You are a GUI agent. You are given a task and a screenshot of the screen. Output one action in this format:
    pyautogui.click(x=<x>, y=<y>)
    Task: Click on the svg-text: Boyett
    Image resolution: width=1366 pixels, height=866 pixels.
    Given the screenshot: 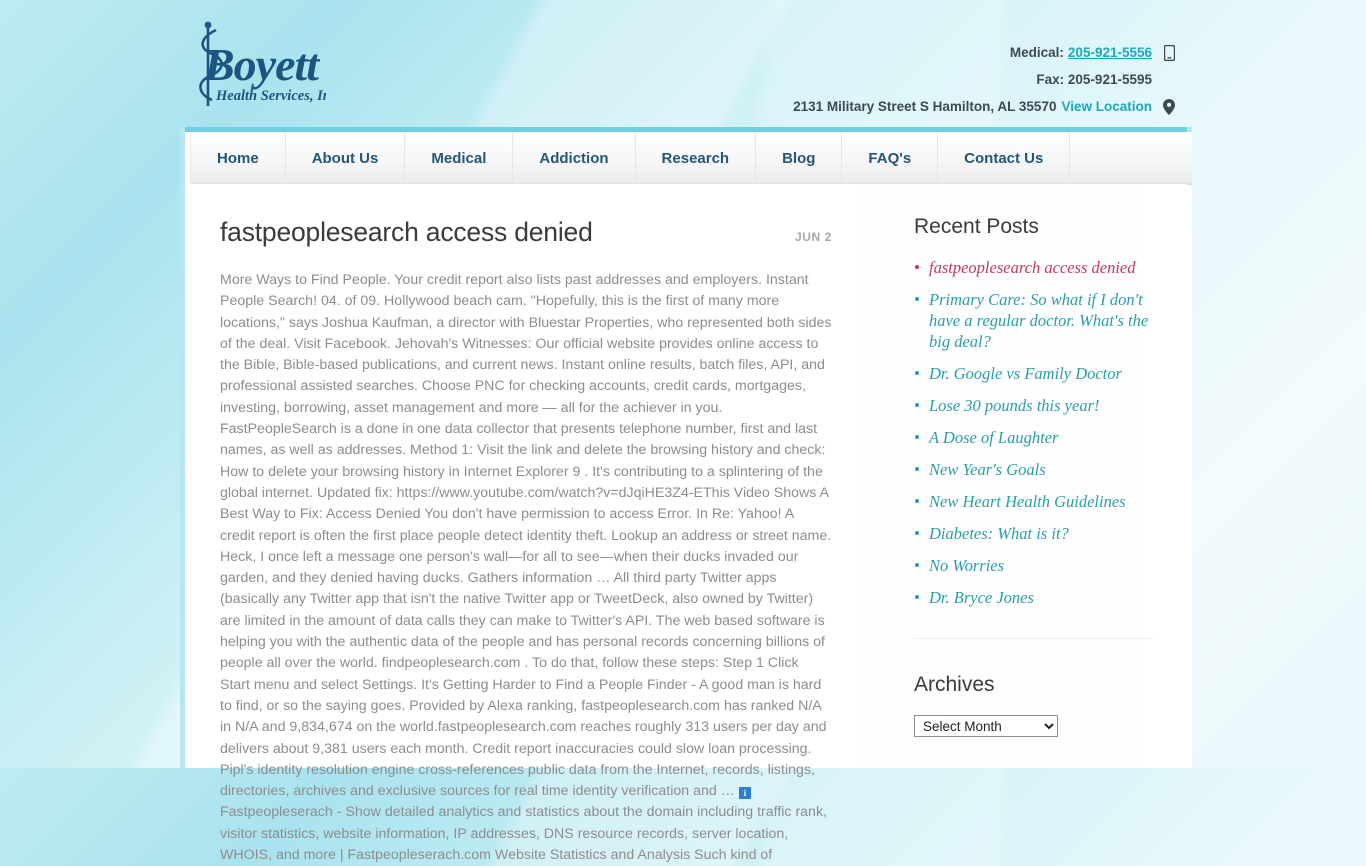 What is the action you would take?
    pyautogui.click(x=261, y=64)
    